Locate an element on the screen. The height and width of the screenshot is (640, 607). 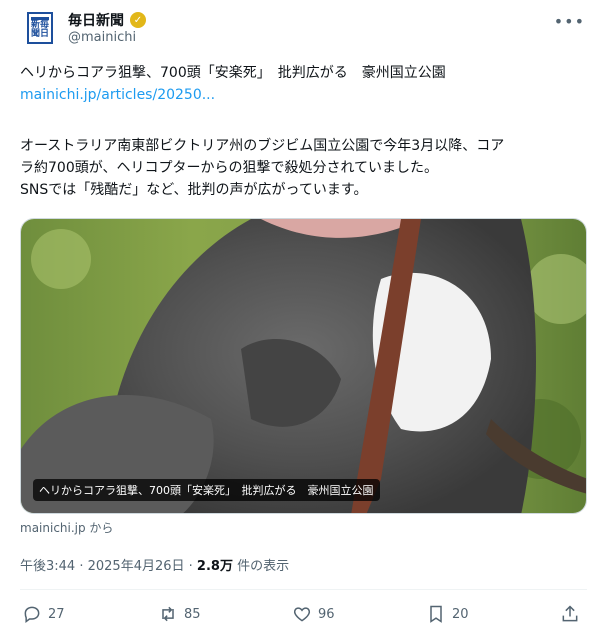
verified-badge-icon: ✓ is located at coordinates (138, 20).